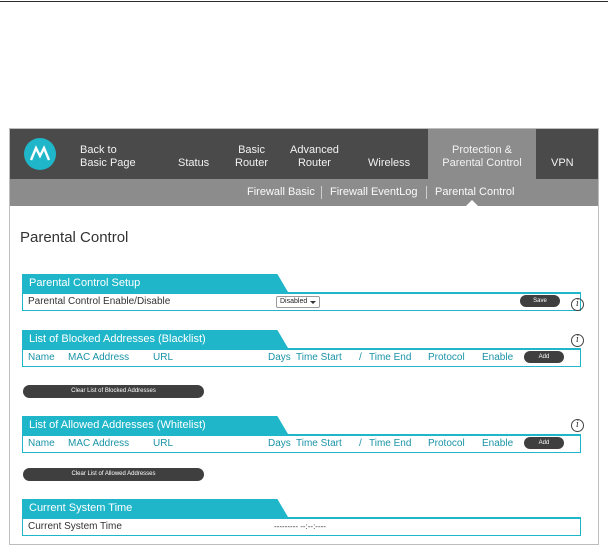 The width and height of the screenshot is (608, 547). Describe the element at coordinates (113, 474) in the screenshot. I see `clear-allowed-addresses-button: Clear List of Allowed Addresses` at that location.